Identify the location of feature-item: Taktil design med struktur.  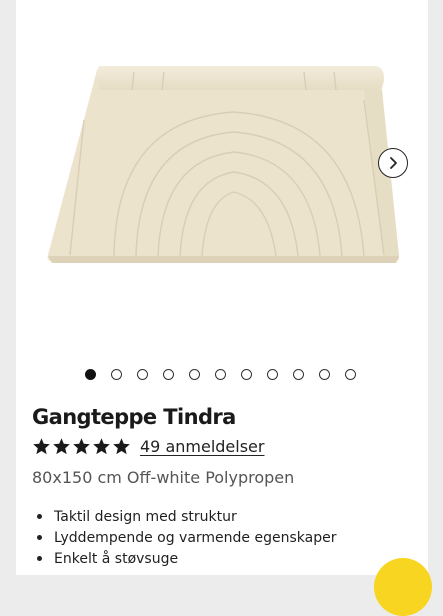
(185, 516).